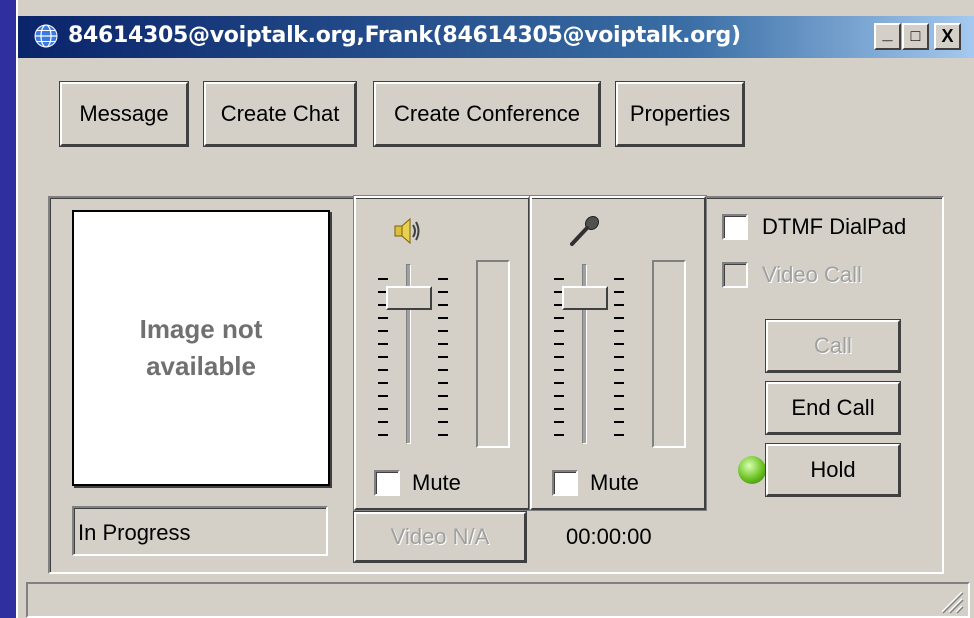 Image resolution: width=974 pixels, height=618 pixels. Describe the element at coordinates (833, 408) in the screenshot. I see `end-call-button: End Call` at that location.